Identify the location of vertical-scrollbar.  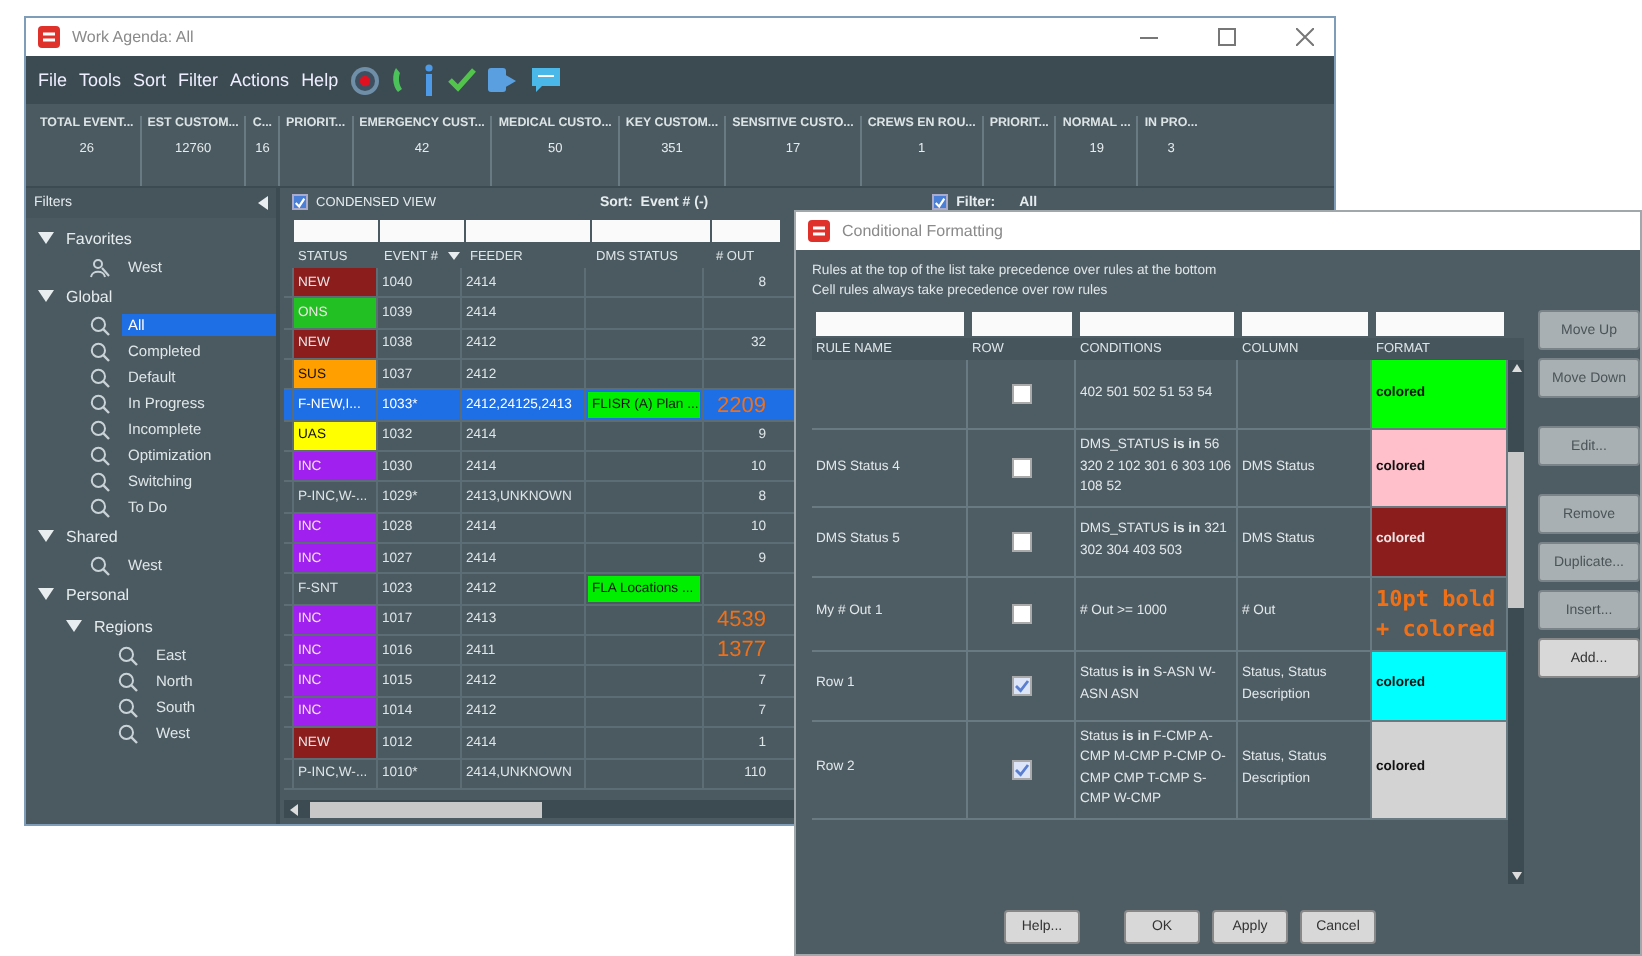
(1516, 622).